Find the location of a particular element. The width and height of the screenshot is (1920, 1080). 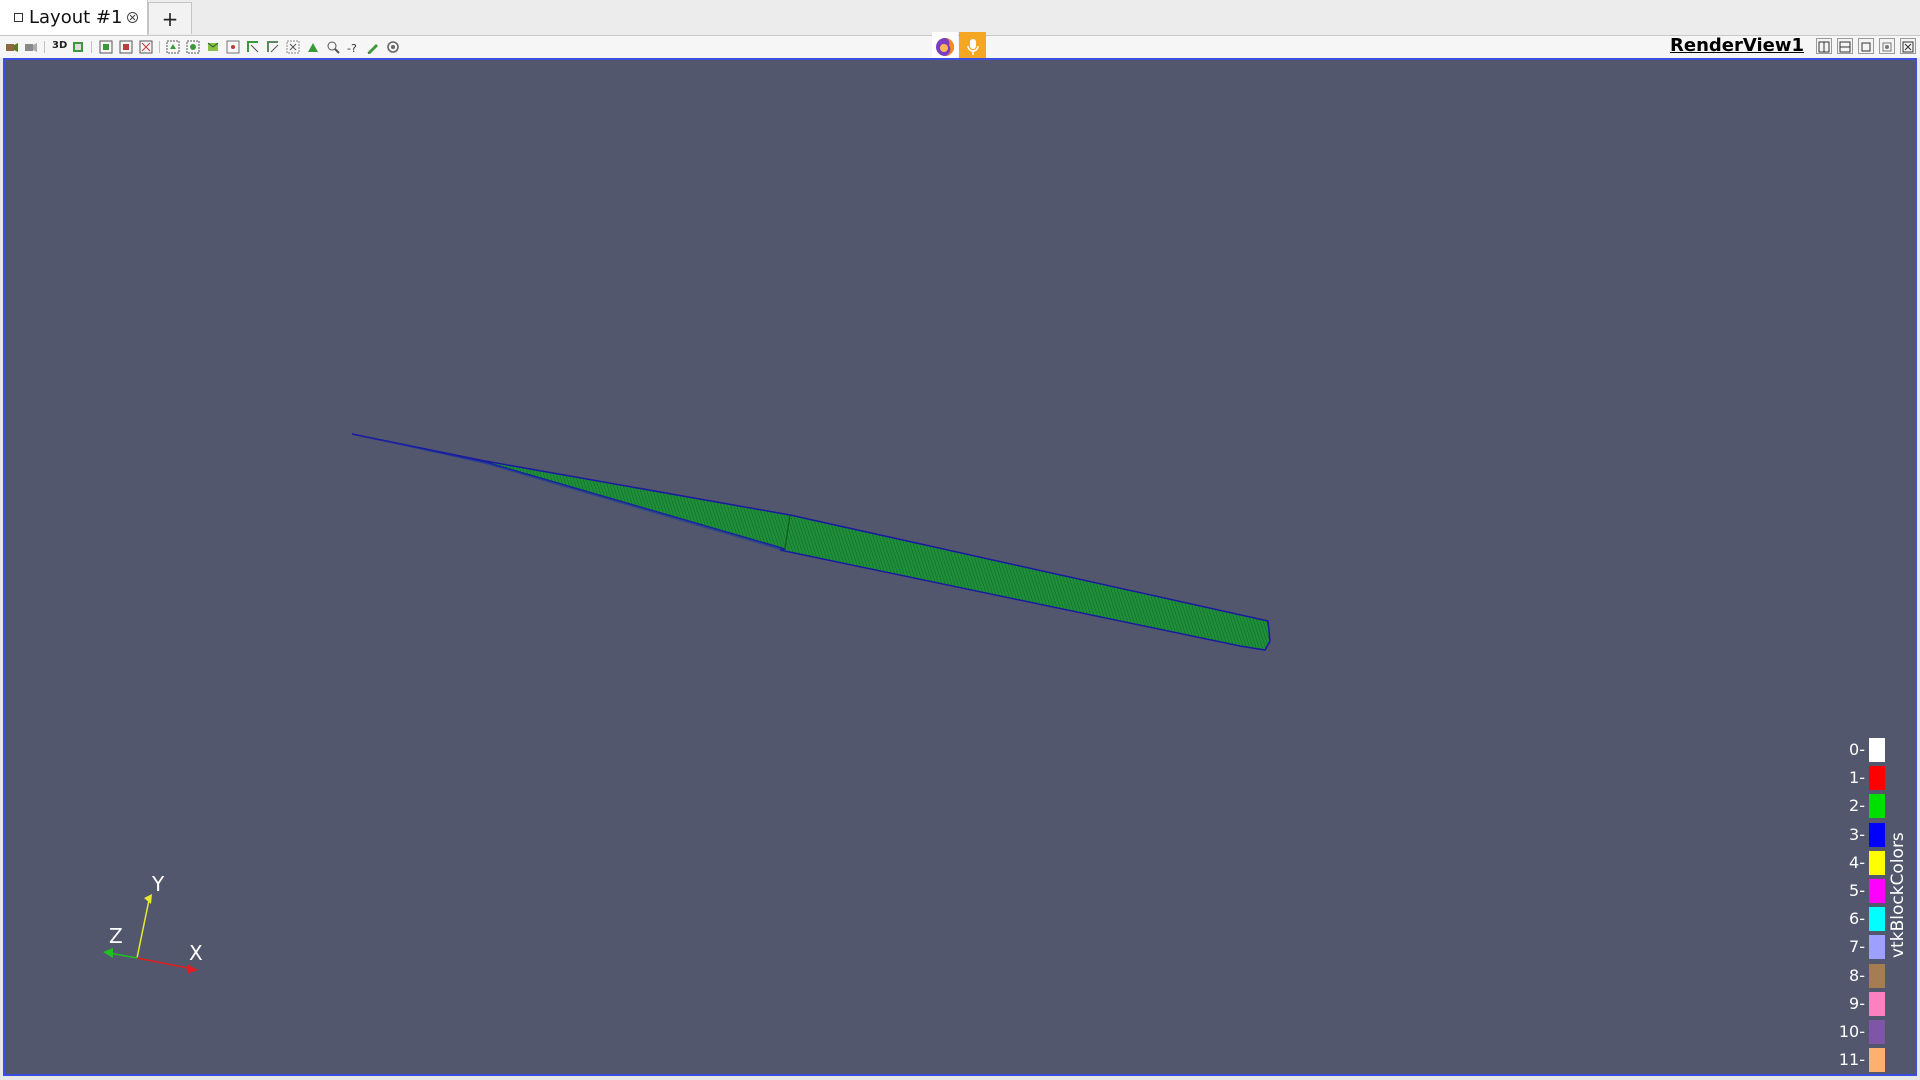

render-view-title: RenderView1 is located at coordinates (1737, 45).